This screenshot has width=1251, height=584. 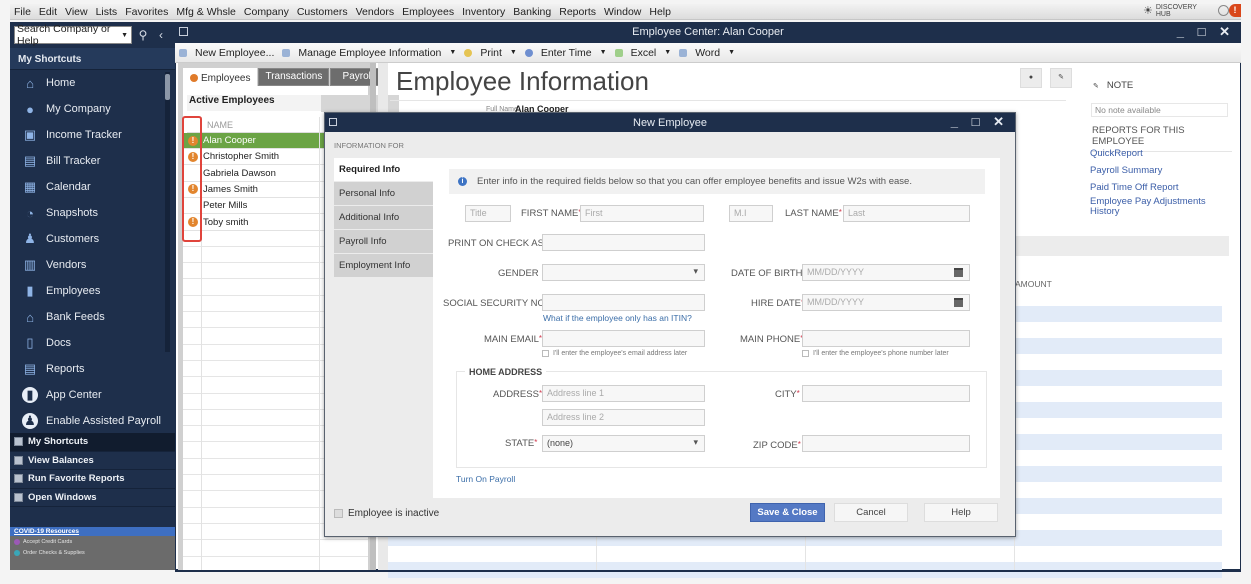 I want to click on nav-vendors: ▥ Vendors, so click(x=87, y=265).